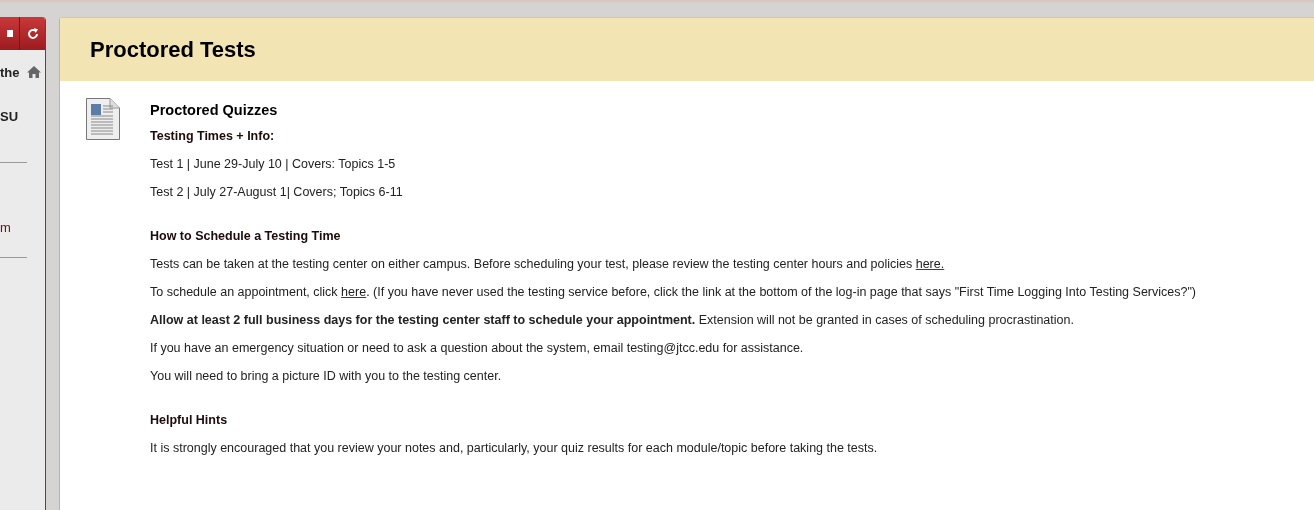 The height and width of the screenshot is (510, 1314). I want to click on paragraph: If you have an emergency situation or need to ask a question about the system, email testing@jtcc.edu for assistance., so click(477, 348).